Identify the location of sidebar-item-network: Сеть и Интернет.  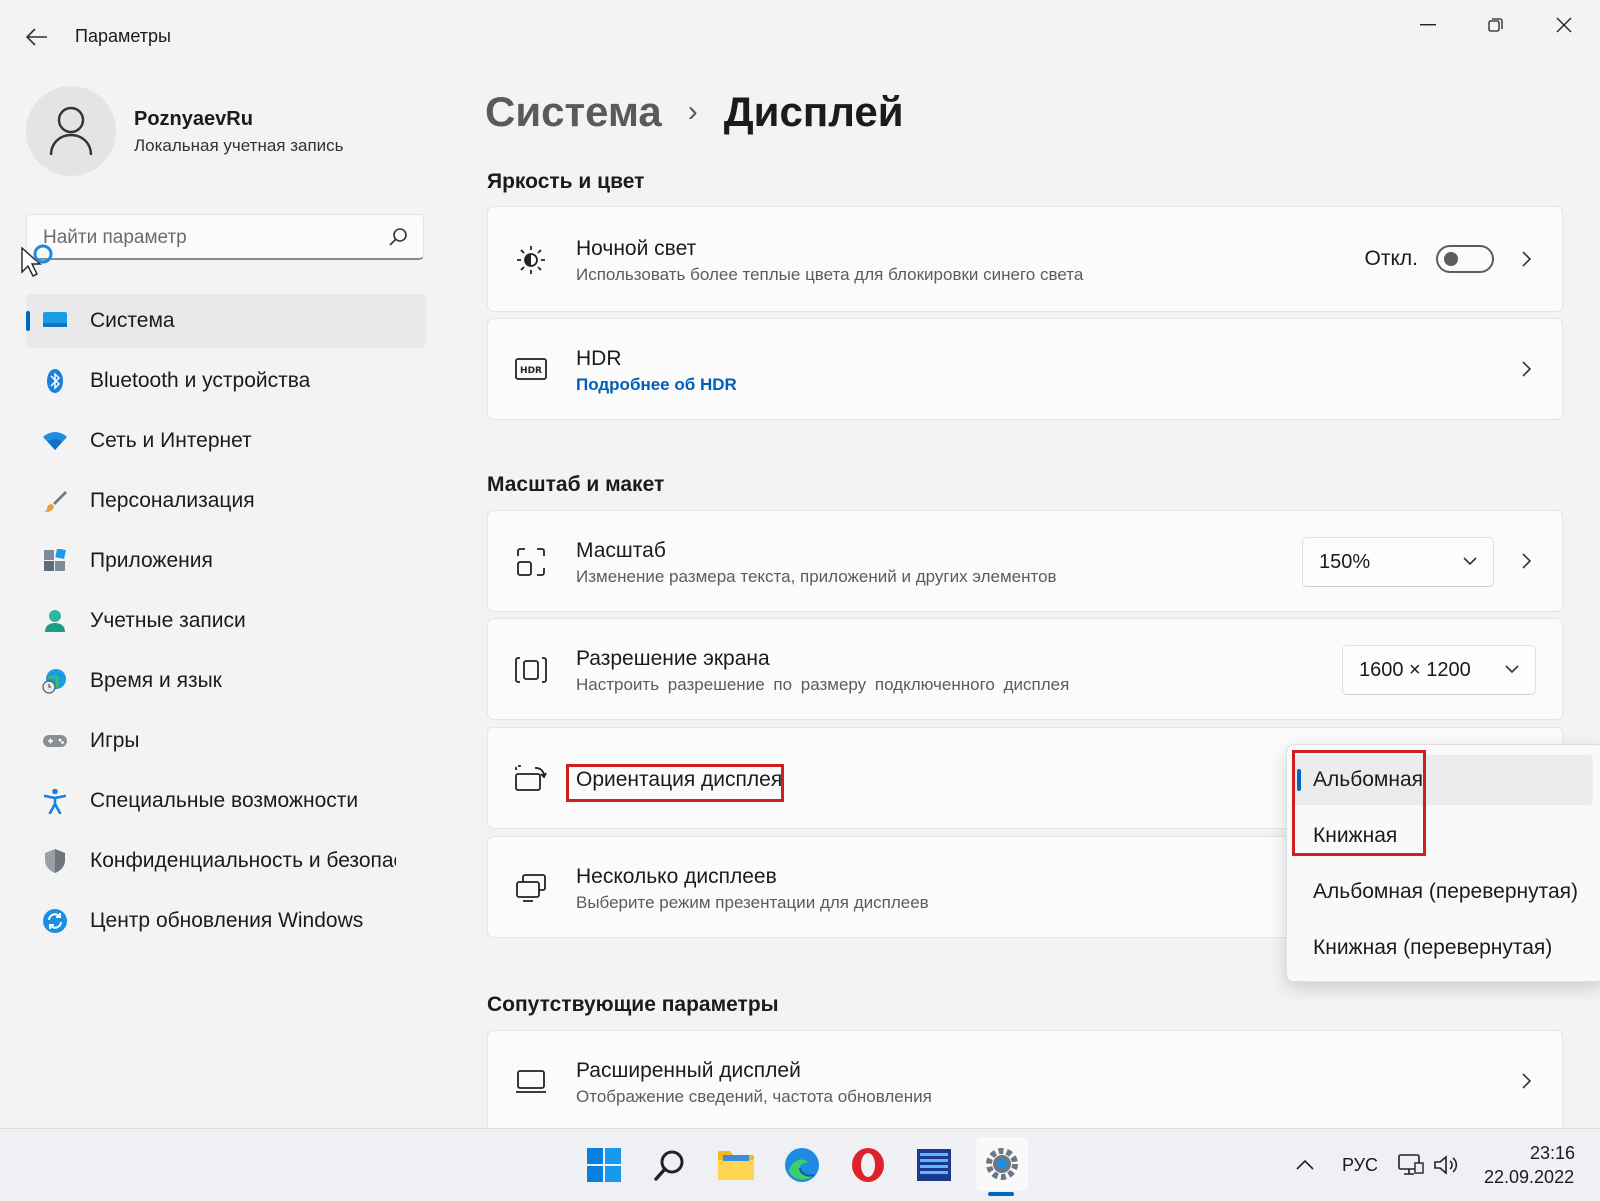
(226, 441).